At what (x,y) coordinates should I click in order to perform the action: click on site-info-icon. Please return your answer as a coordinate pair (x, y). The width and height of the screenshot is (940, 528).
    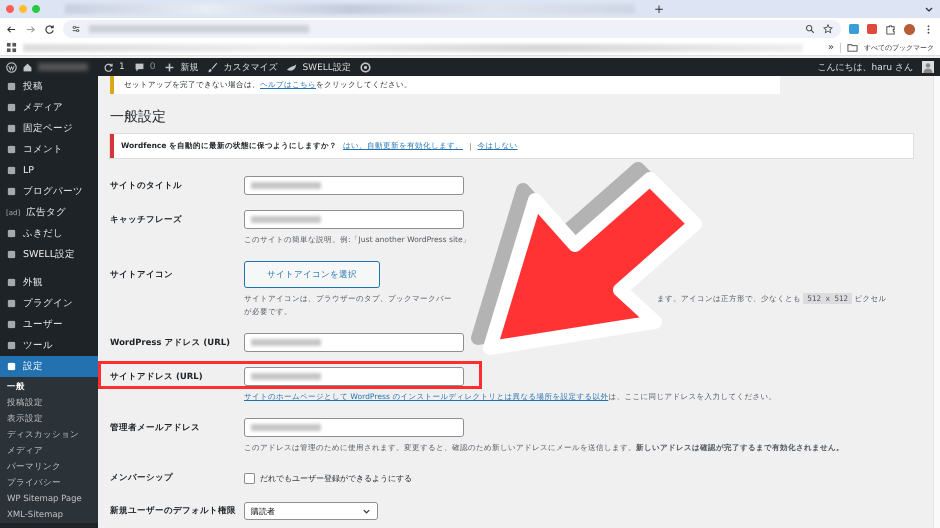
    Looking at the image, I should click on (76, 29).